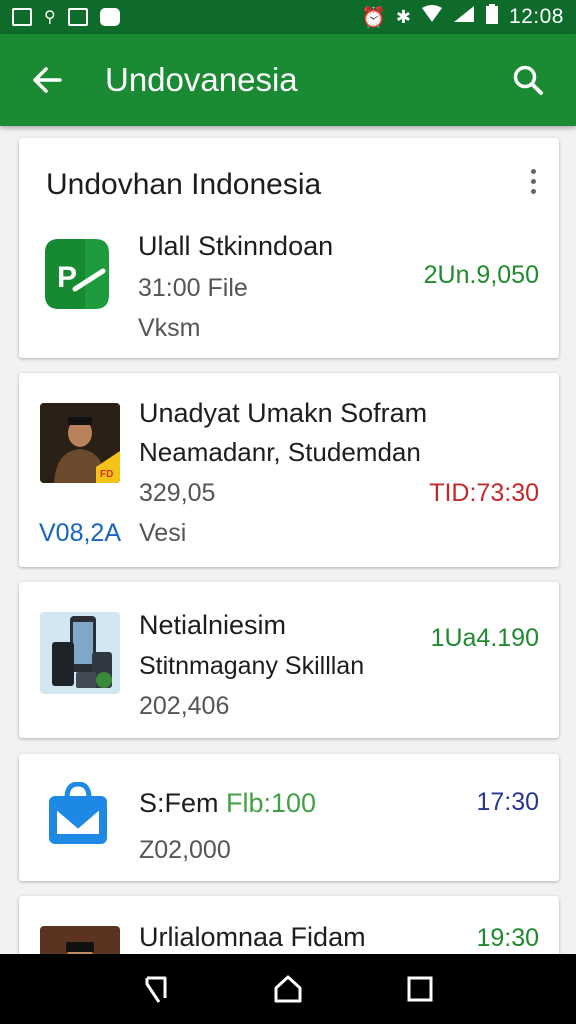 The width and height of the screenshot is (576, 1024). Describe the element at coordinates (50, 17) in the screenshot. I see `usb-icon: ⚲` at that location.